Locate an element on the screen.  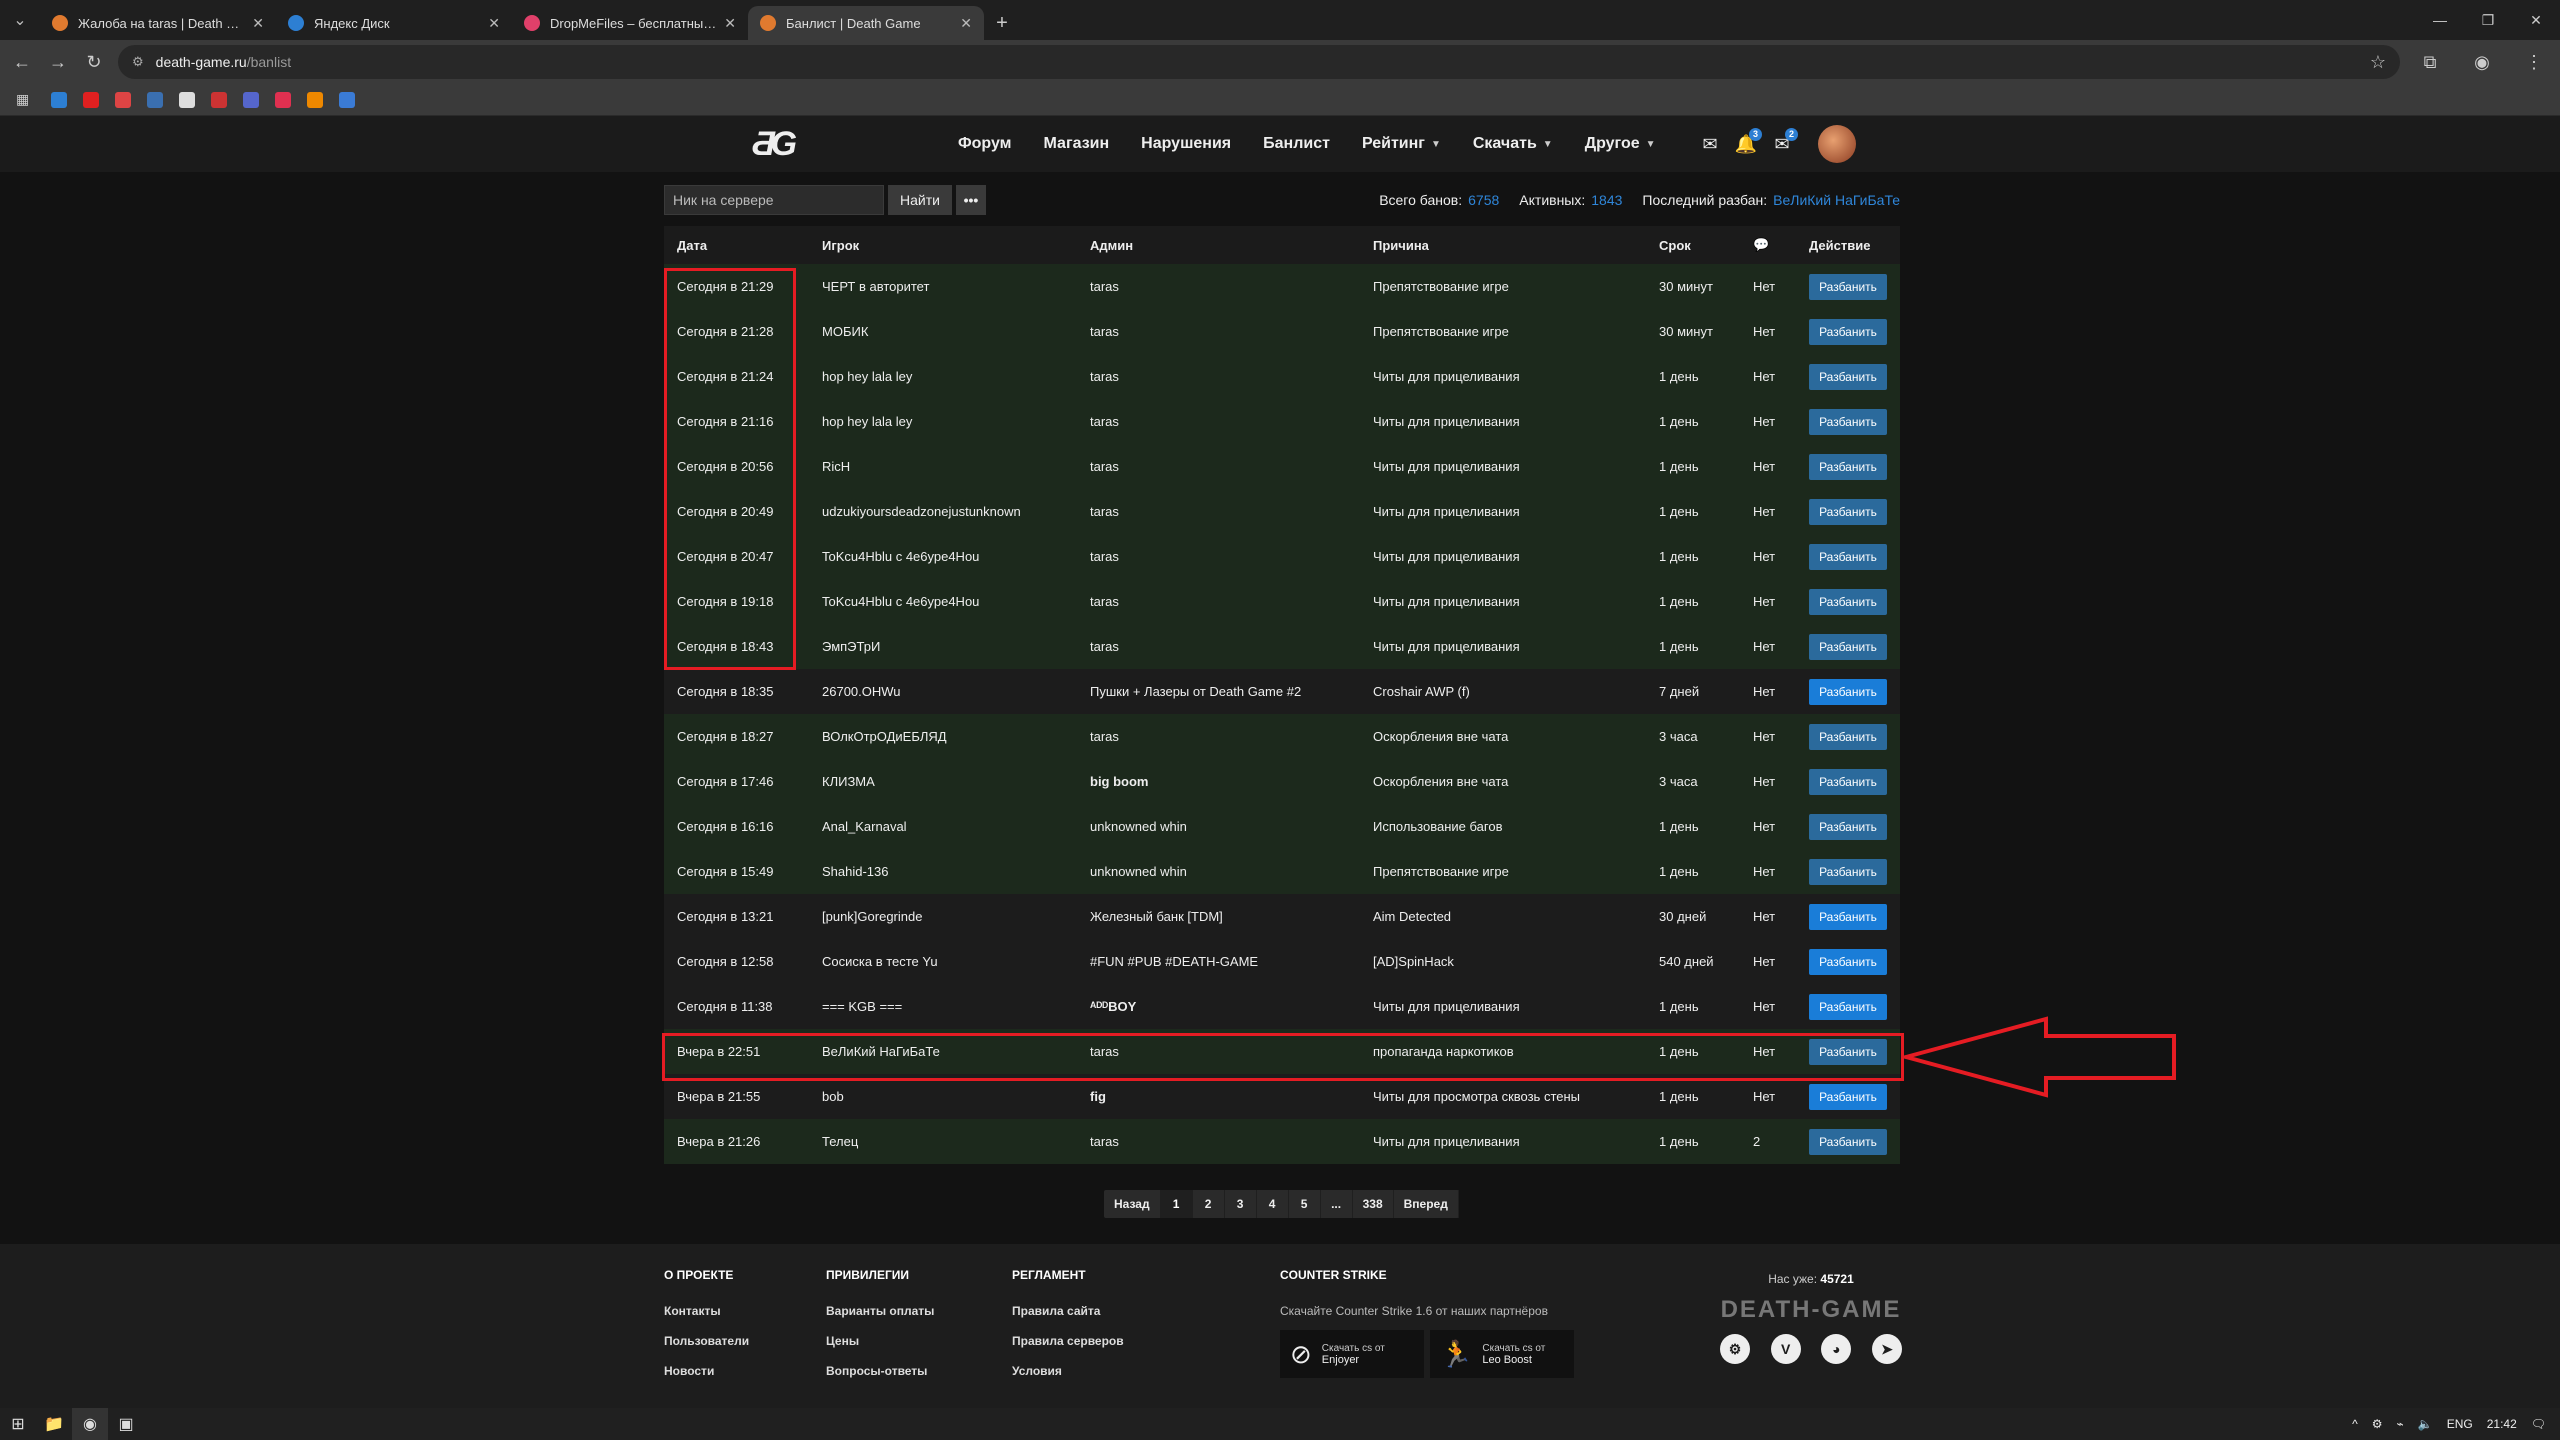
network-icon: ⌁ is located at coordinates (2400, 1424).